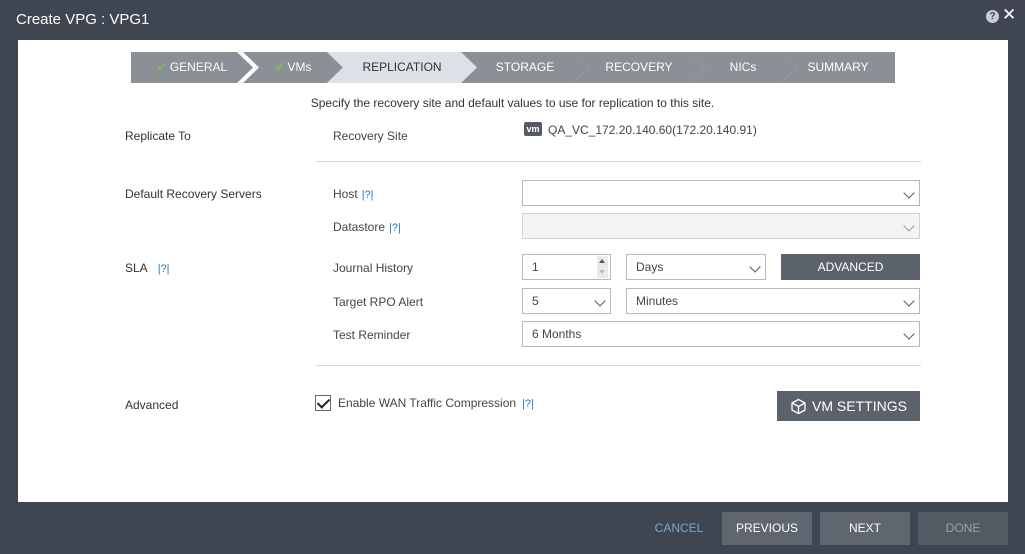  What do you see at coordinates (299, 67) in the screenshot?
I see `step-label: VMs` at bounding box center [299, 67].